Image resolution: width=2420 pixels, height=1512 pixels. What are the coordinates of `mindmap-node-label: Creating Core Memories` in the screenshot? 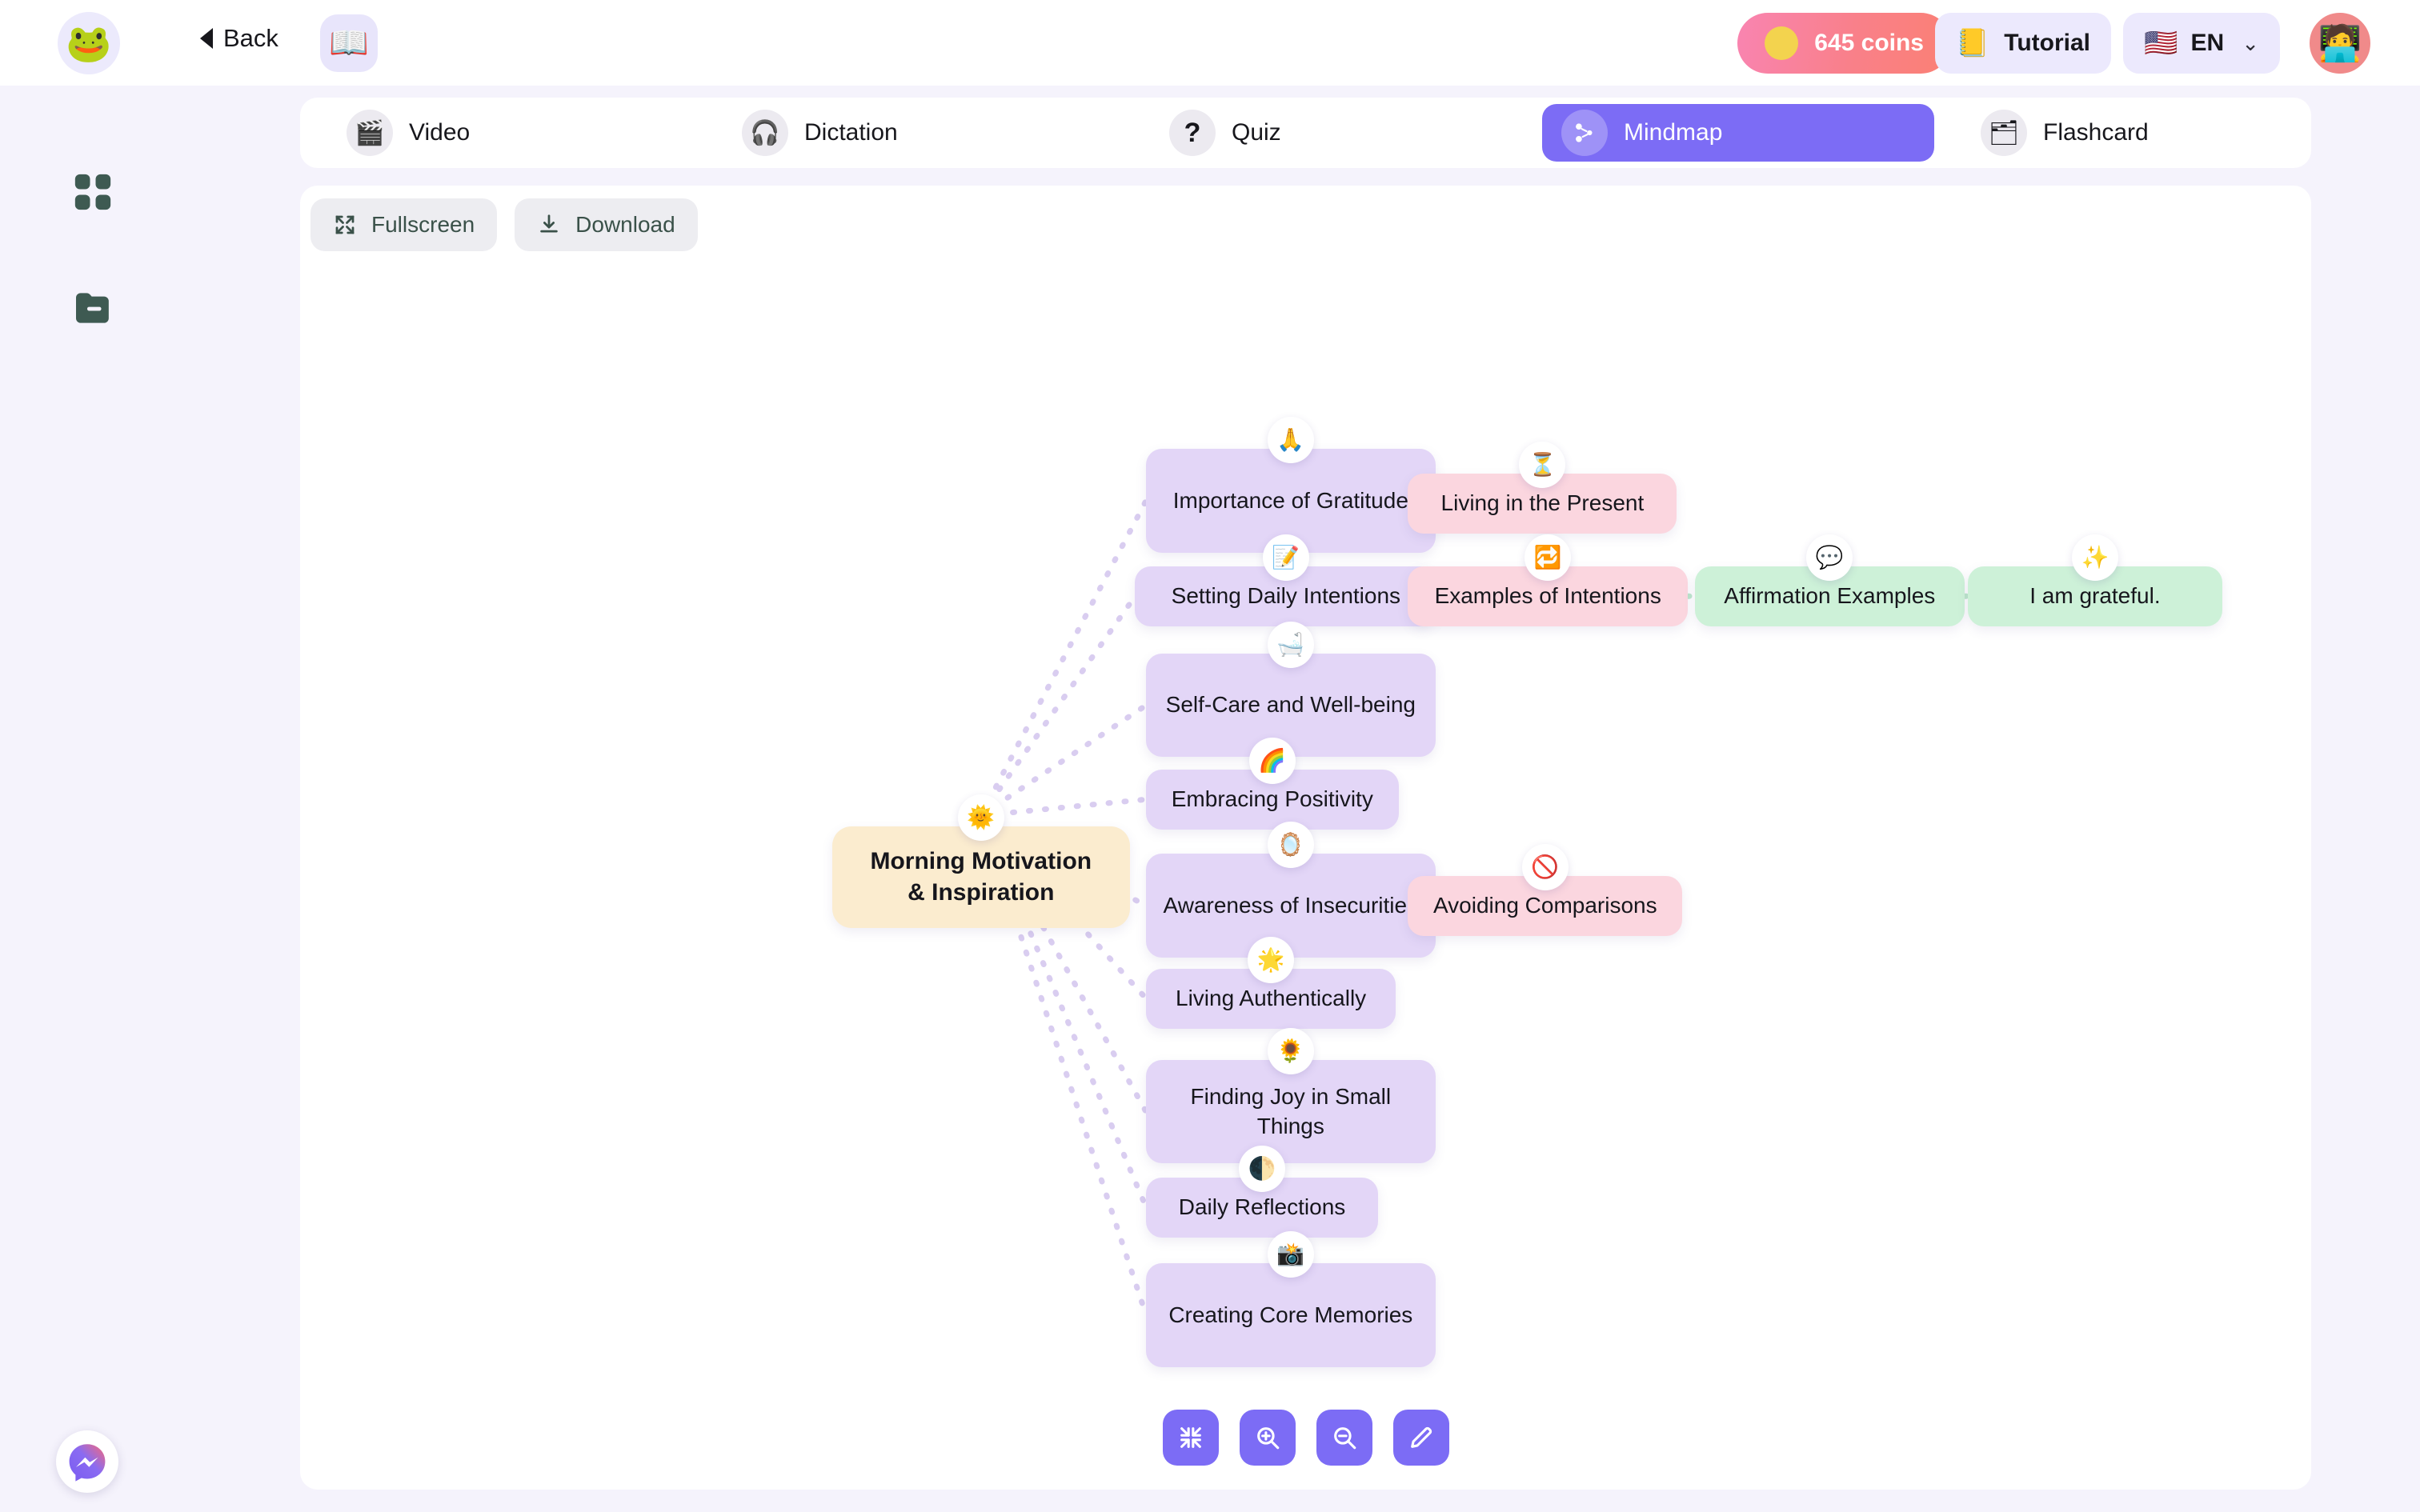 It's located at (1290, 1314).